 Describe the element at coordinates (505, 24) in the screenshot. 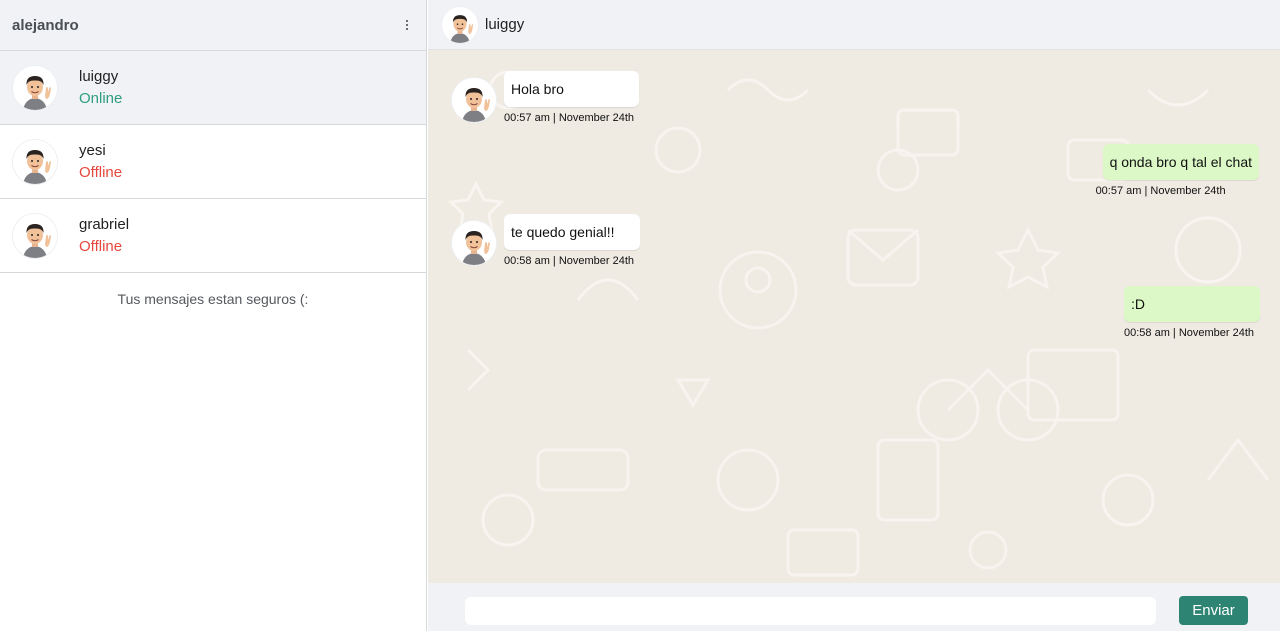

I see `chat-contact-name: luiggy` at that location.